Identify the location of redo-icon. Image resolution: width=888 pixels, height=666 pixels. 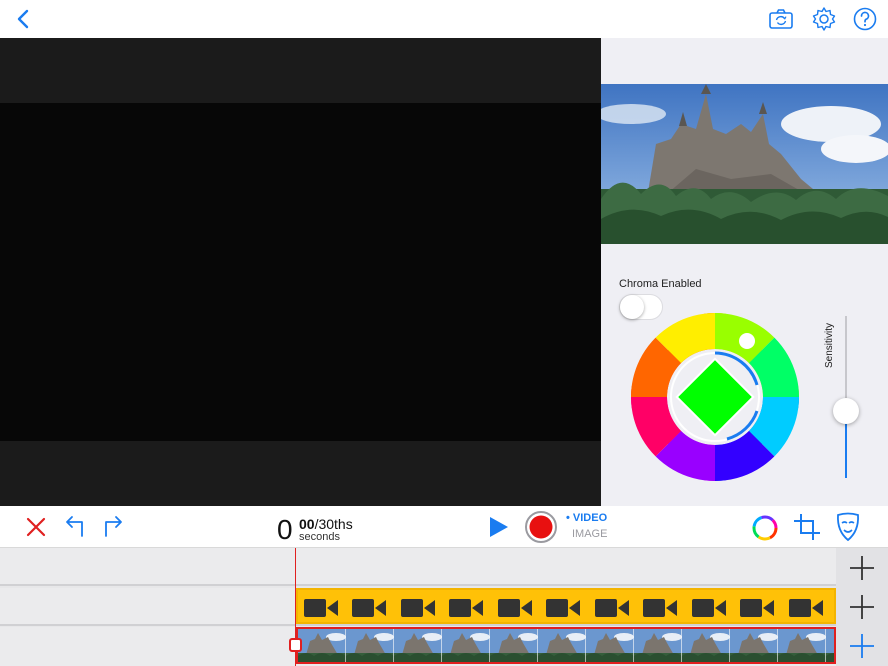
(113, 527).